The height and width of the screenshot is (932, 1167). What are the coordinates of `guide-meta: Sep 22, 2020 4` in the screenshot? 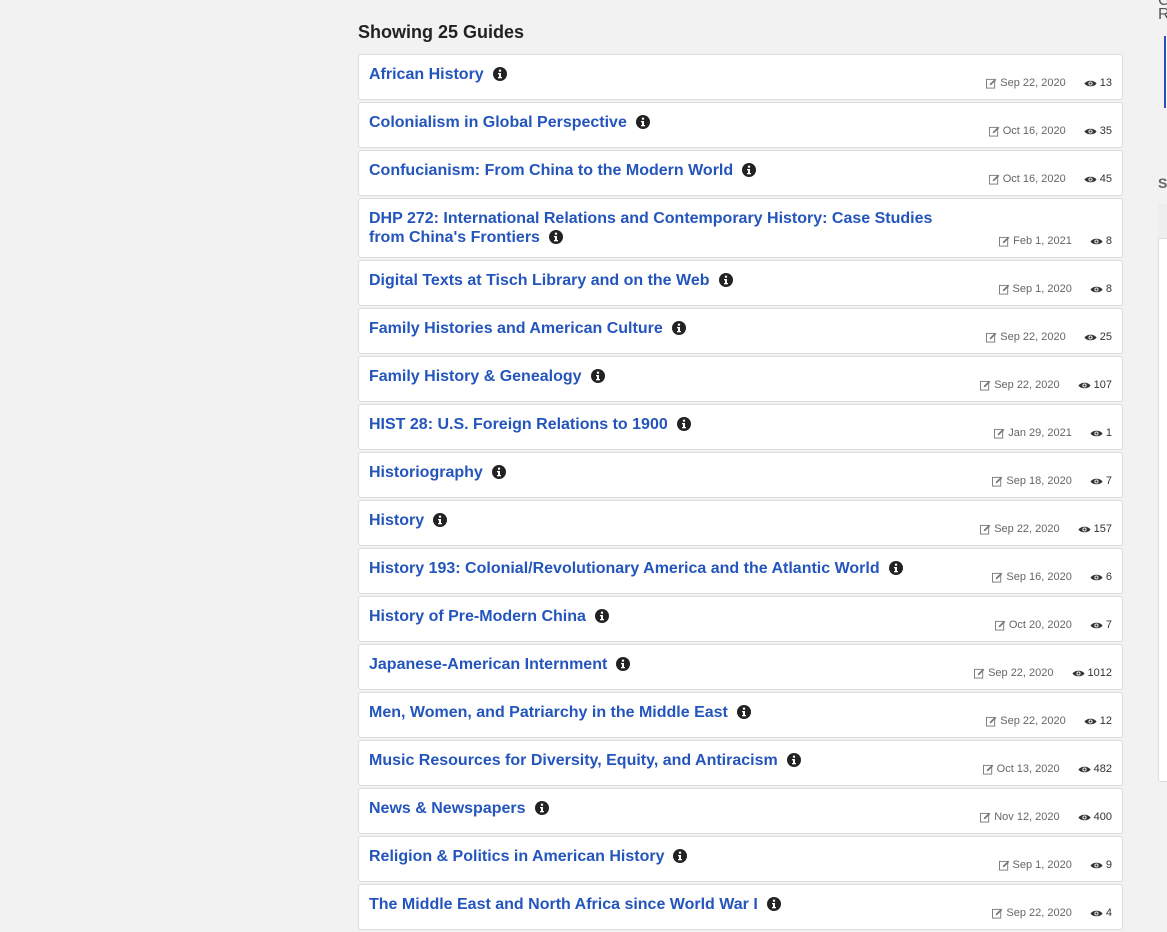 It's located at (1052, 913).